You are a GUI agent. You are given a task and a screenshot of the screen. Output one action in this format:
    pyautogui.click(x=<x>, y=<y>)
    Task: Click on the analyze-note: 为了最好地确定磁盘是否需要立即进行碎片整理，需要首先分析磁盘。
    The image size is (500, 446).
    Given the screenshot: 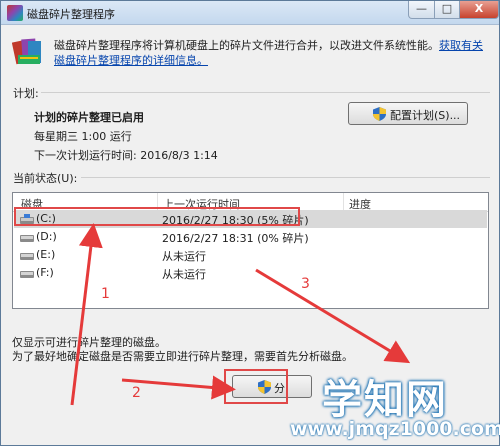 What is the action you would take?
    pyautogui.click(x=182, y=356)
    